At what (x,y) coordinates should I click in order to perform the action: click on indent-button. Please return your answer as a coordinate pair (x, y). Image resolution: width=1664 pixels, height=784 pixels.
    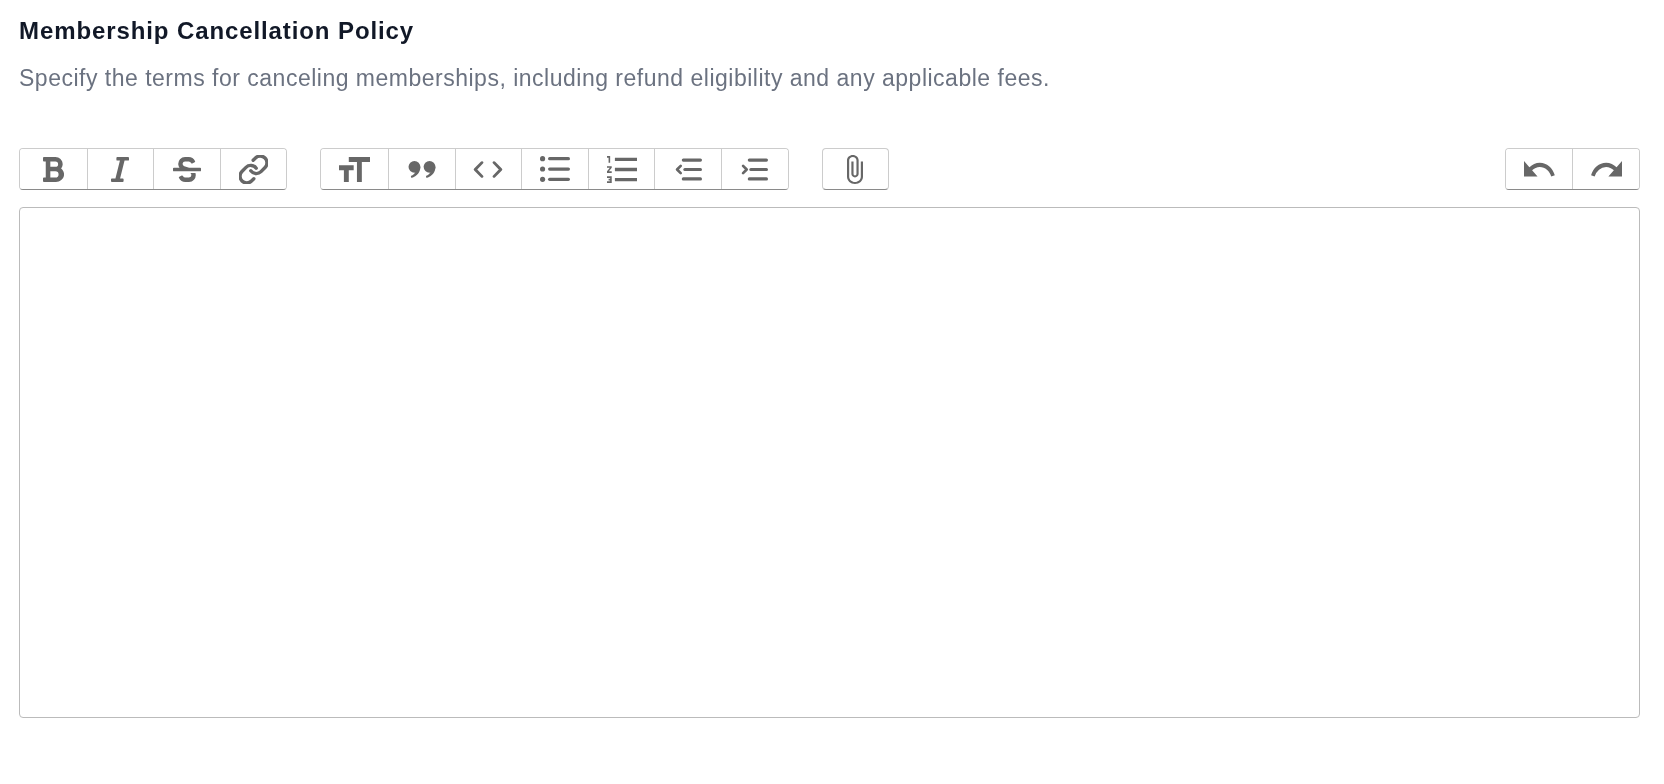
    Looking at the image, I should click on (754, 169).